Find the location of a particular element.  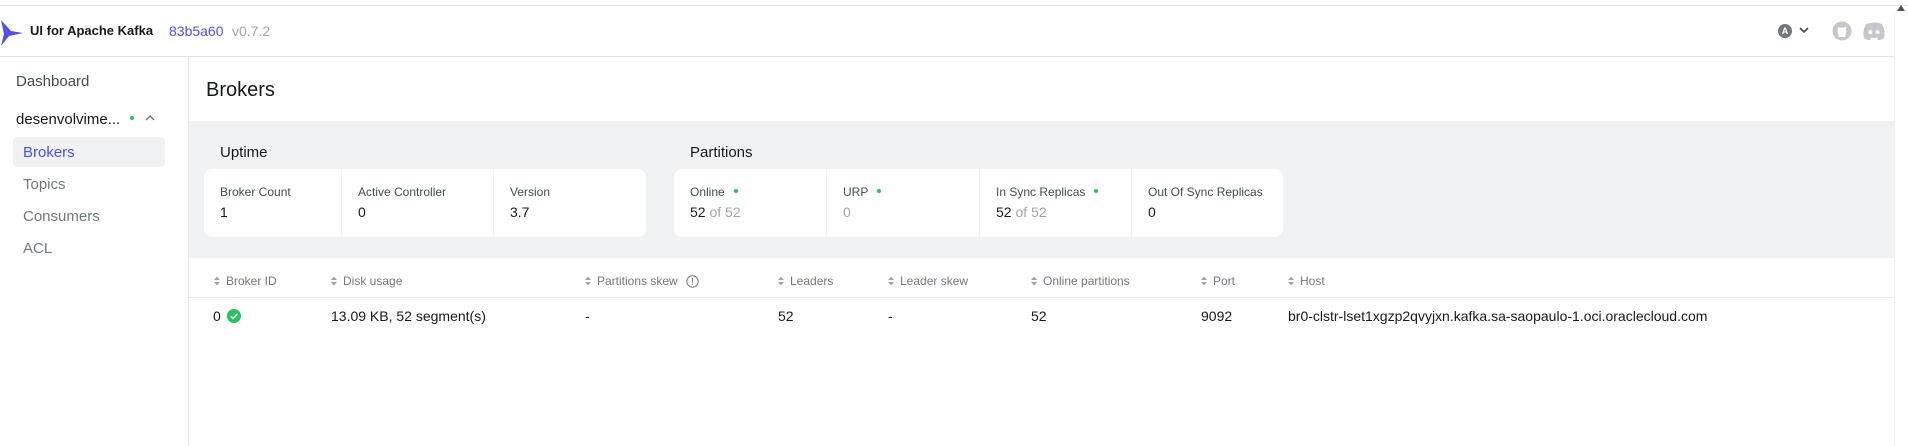

sidebar-item-brokers: Brokers is located at coordinates (89, 152).